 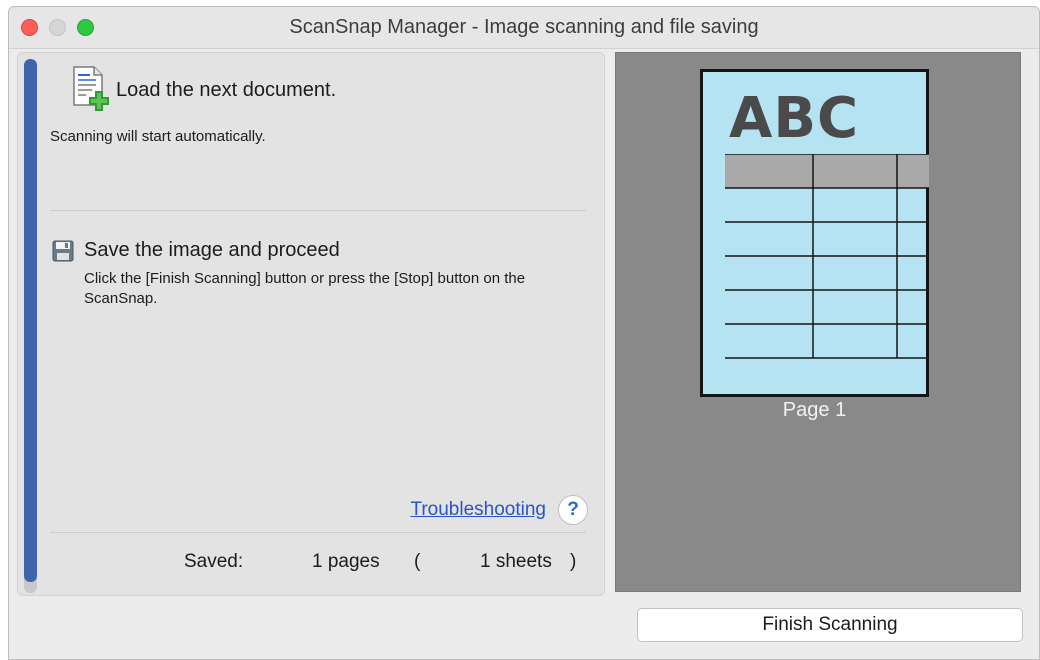 What do you see at coordinates (346, 561) in the screenshot?
I see `saved-pages-count: 1 pages` at bounding box center [346, 561].